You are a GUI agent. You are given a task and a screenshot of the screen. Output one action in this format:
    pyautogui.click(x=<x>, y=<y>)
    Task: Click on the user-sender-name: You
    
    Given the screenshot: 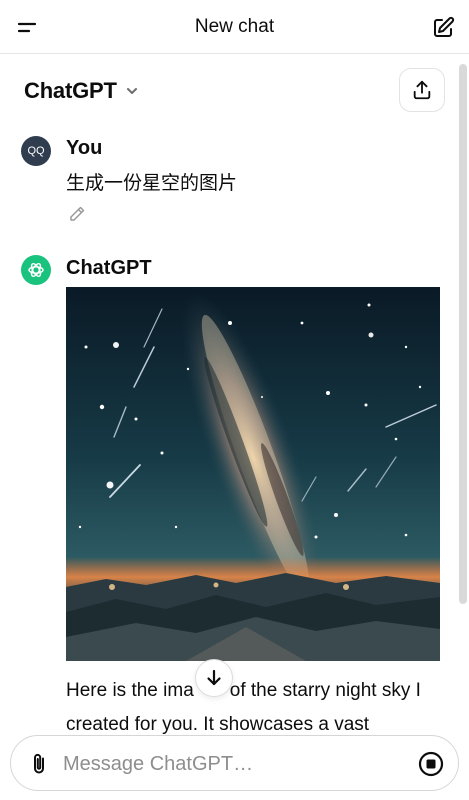 What is the action you would take?
    pyautogui.click(x=84, y=148)
    